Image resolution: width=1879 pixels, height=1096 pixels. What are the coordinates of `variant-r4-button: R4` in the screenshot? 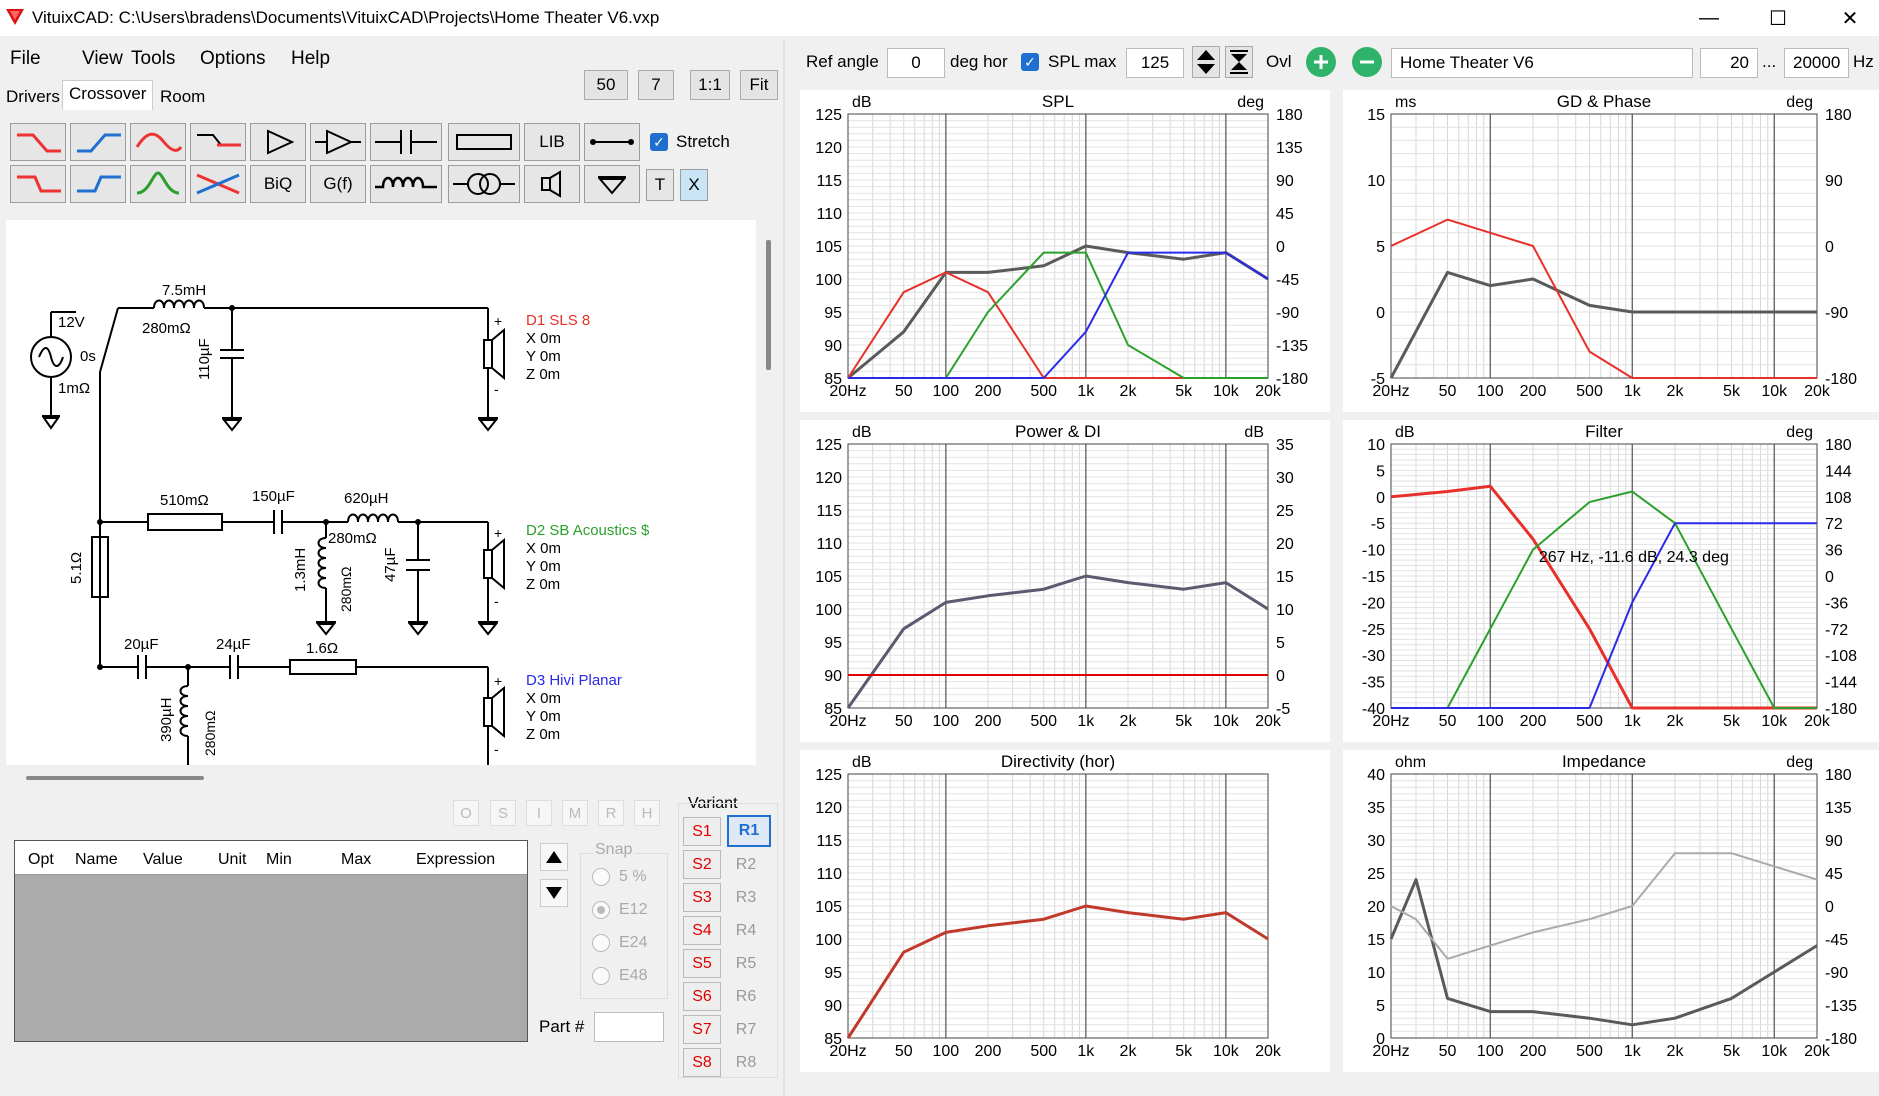 It's located at (746, 930).